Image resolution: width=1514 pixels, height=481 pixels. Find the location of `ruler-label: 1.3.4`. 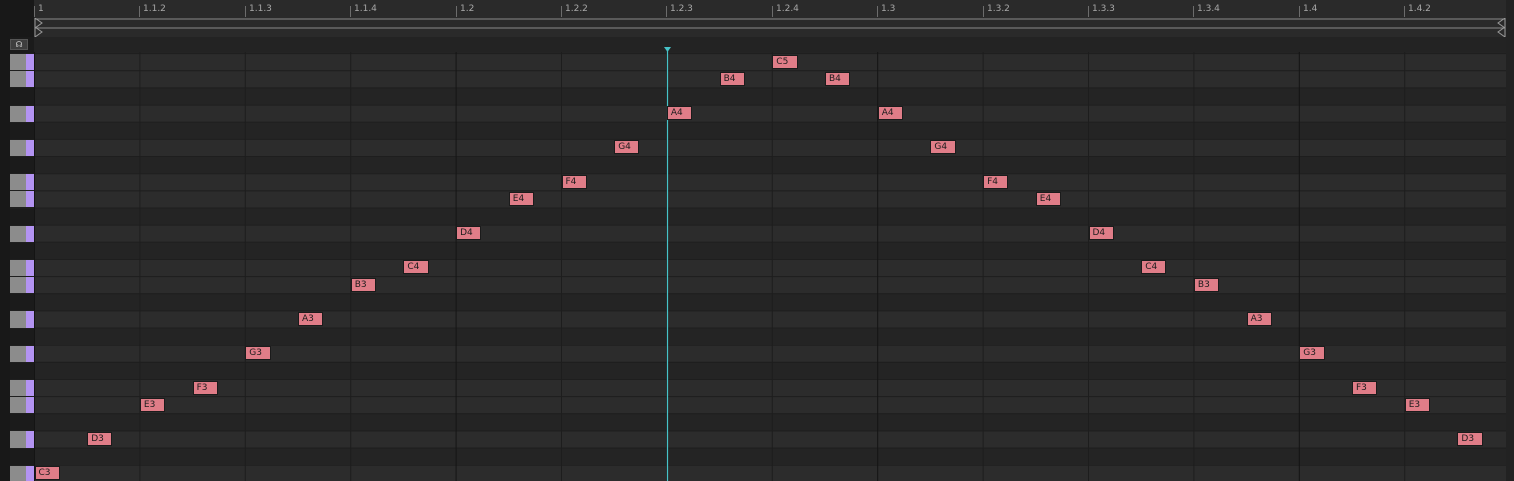

ruler-label: 1.3.4 is located at coordinates (1208, 9).